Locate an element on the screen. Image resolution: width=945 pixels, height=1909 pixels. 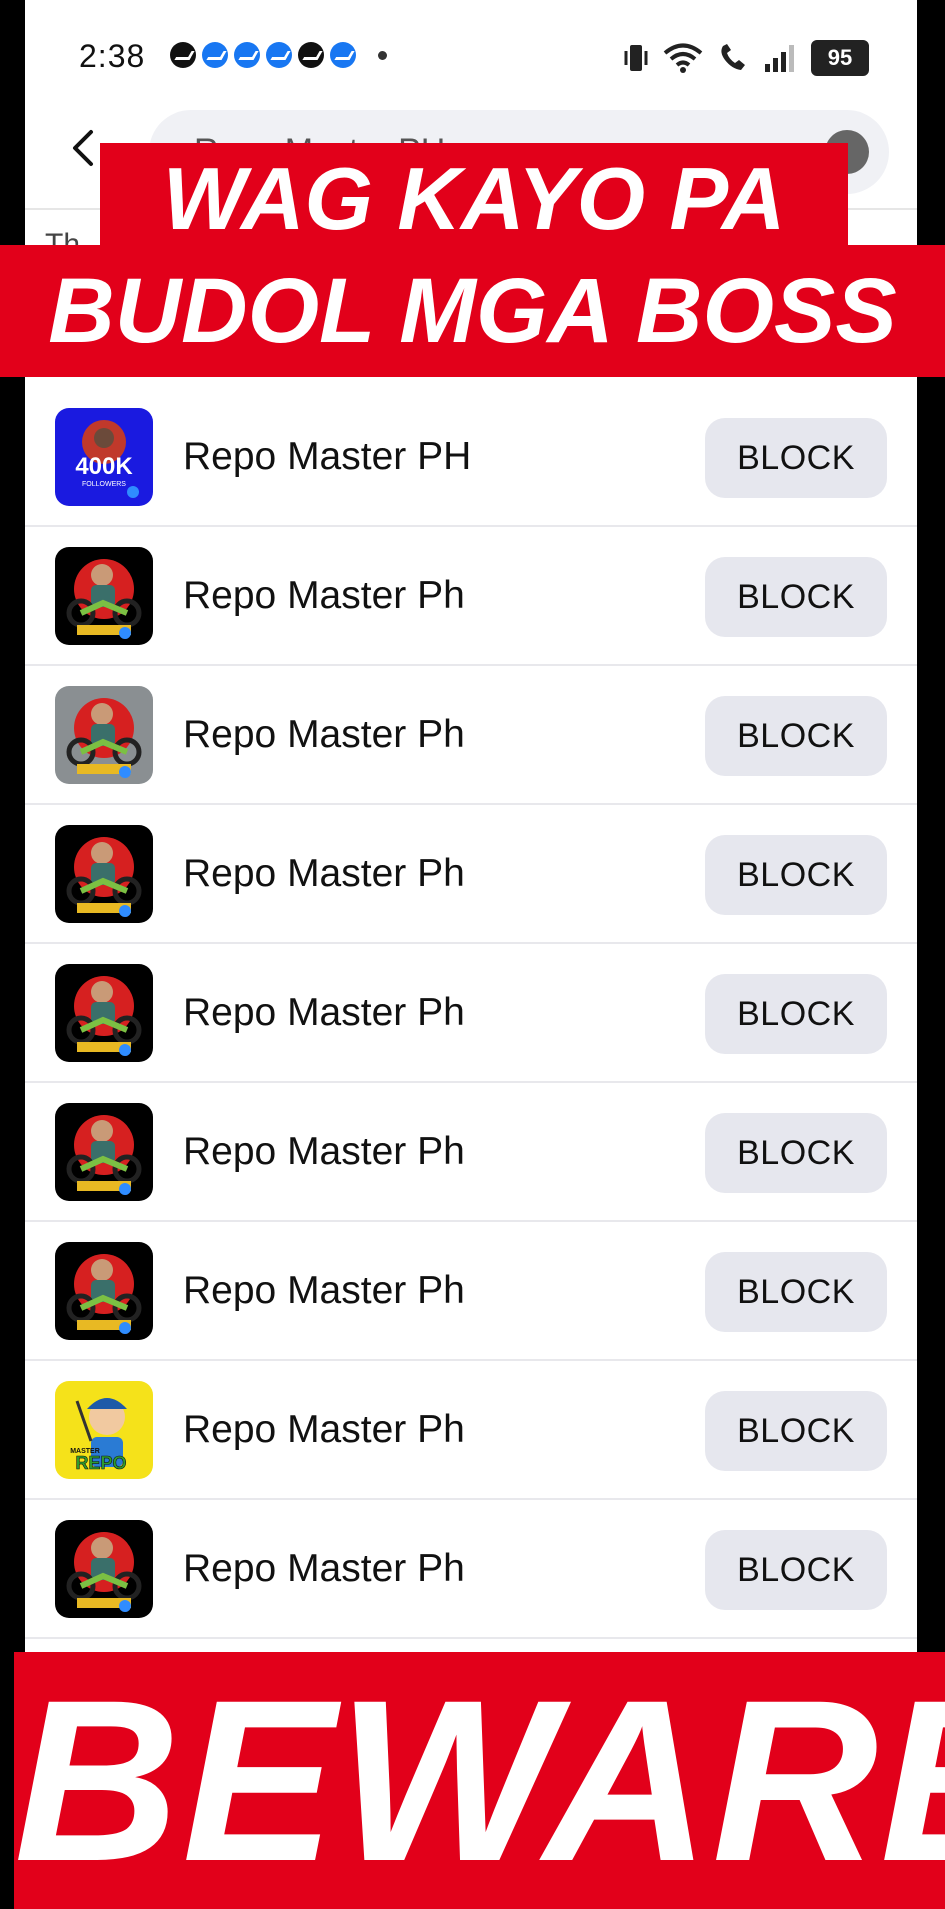
overlay-banner-line2: BUDOL MGA BOSS is located at coordinates (472, 311).